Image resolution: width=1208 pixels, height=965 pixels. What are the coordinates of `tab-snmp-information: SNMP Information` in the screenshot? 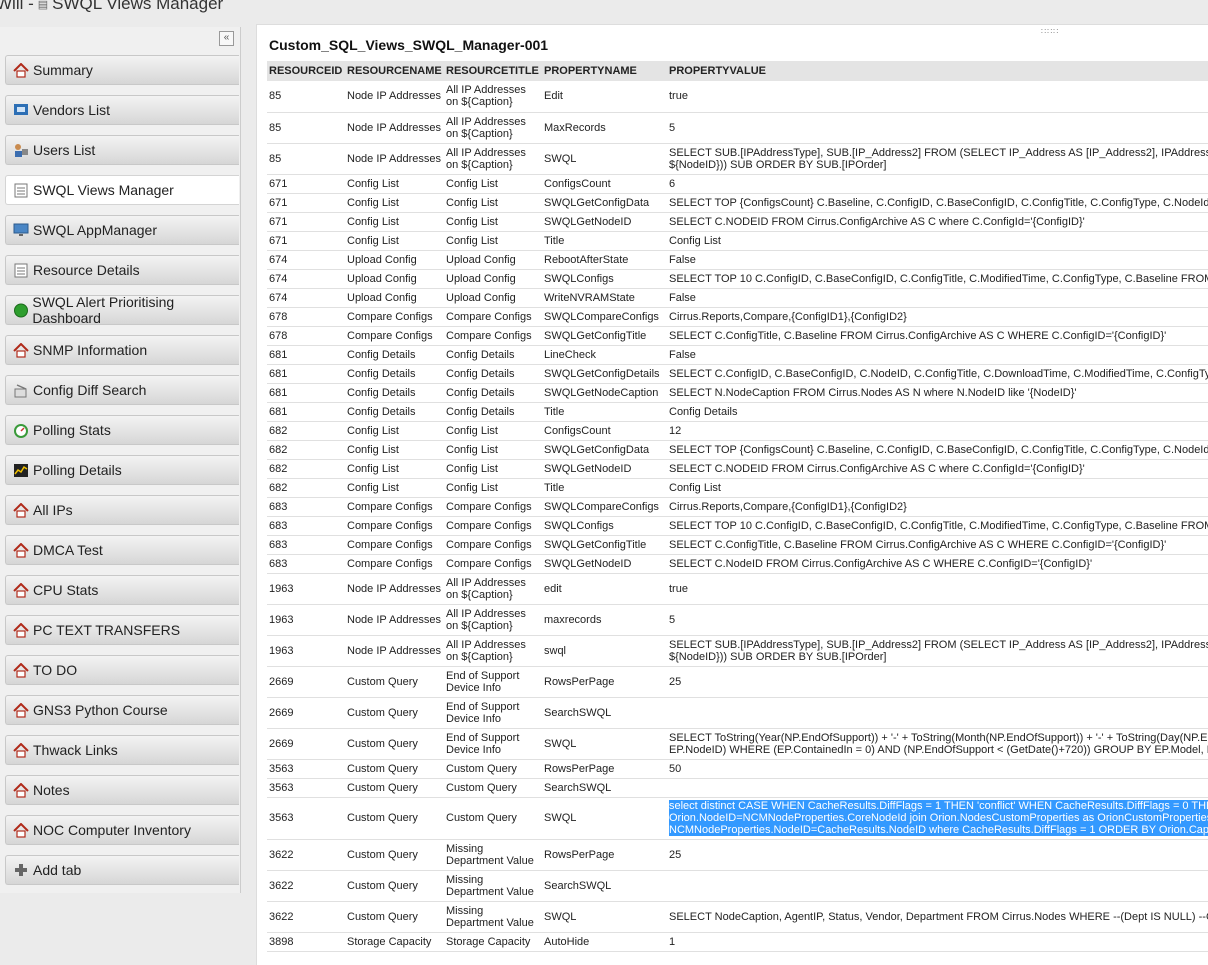 It's located at (122, 350).